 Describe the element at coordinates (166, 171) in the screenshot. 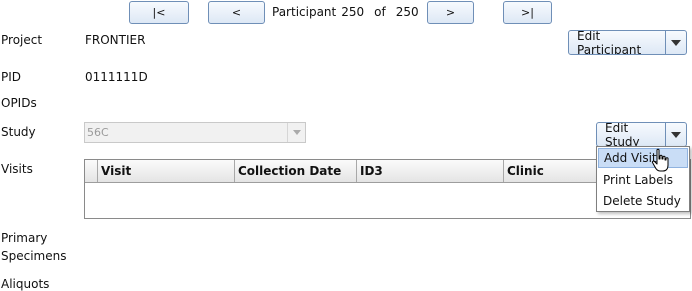

I see `column-header-visit: Visit` at that location.